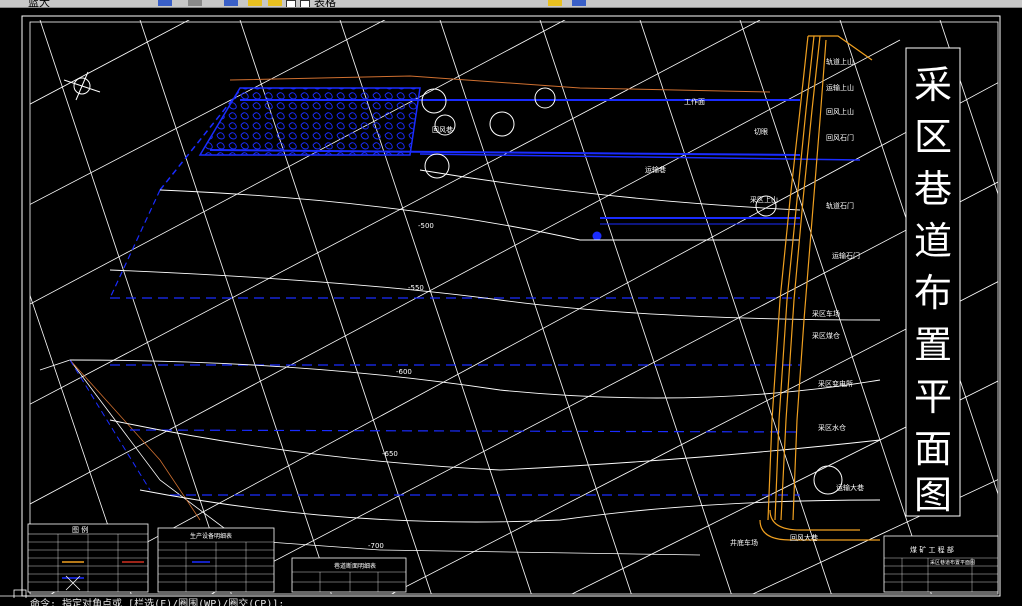 The width and height of the screenshot is (1022, 606). Describe the element at coordinates (135, 440) in the screenshot. I see `fault-line` at that location.